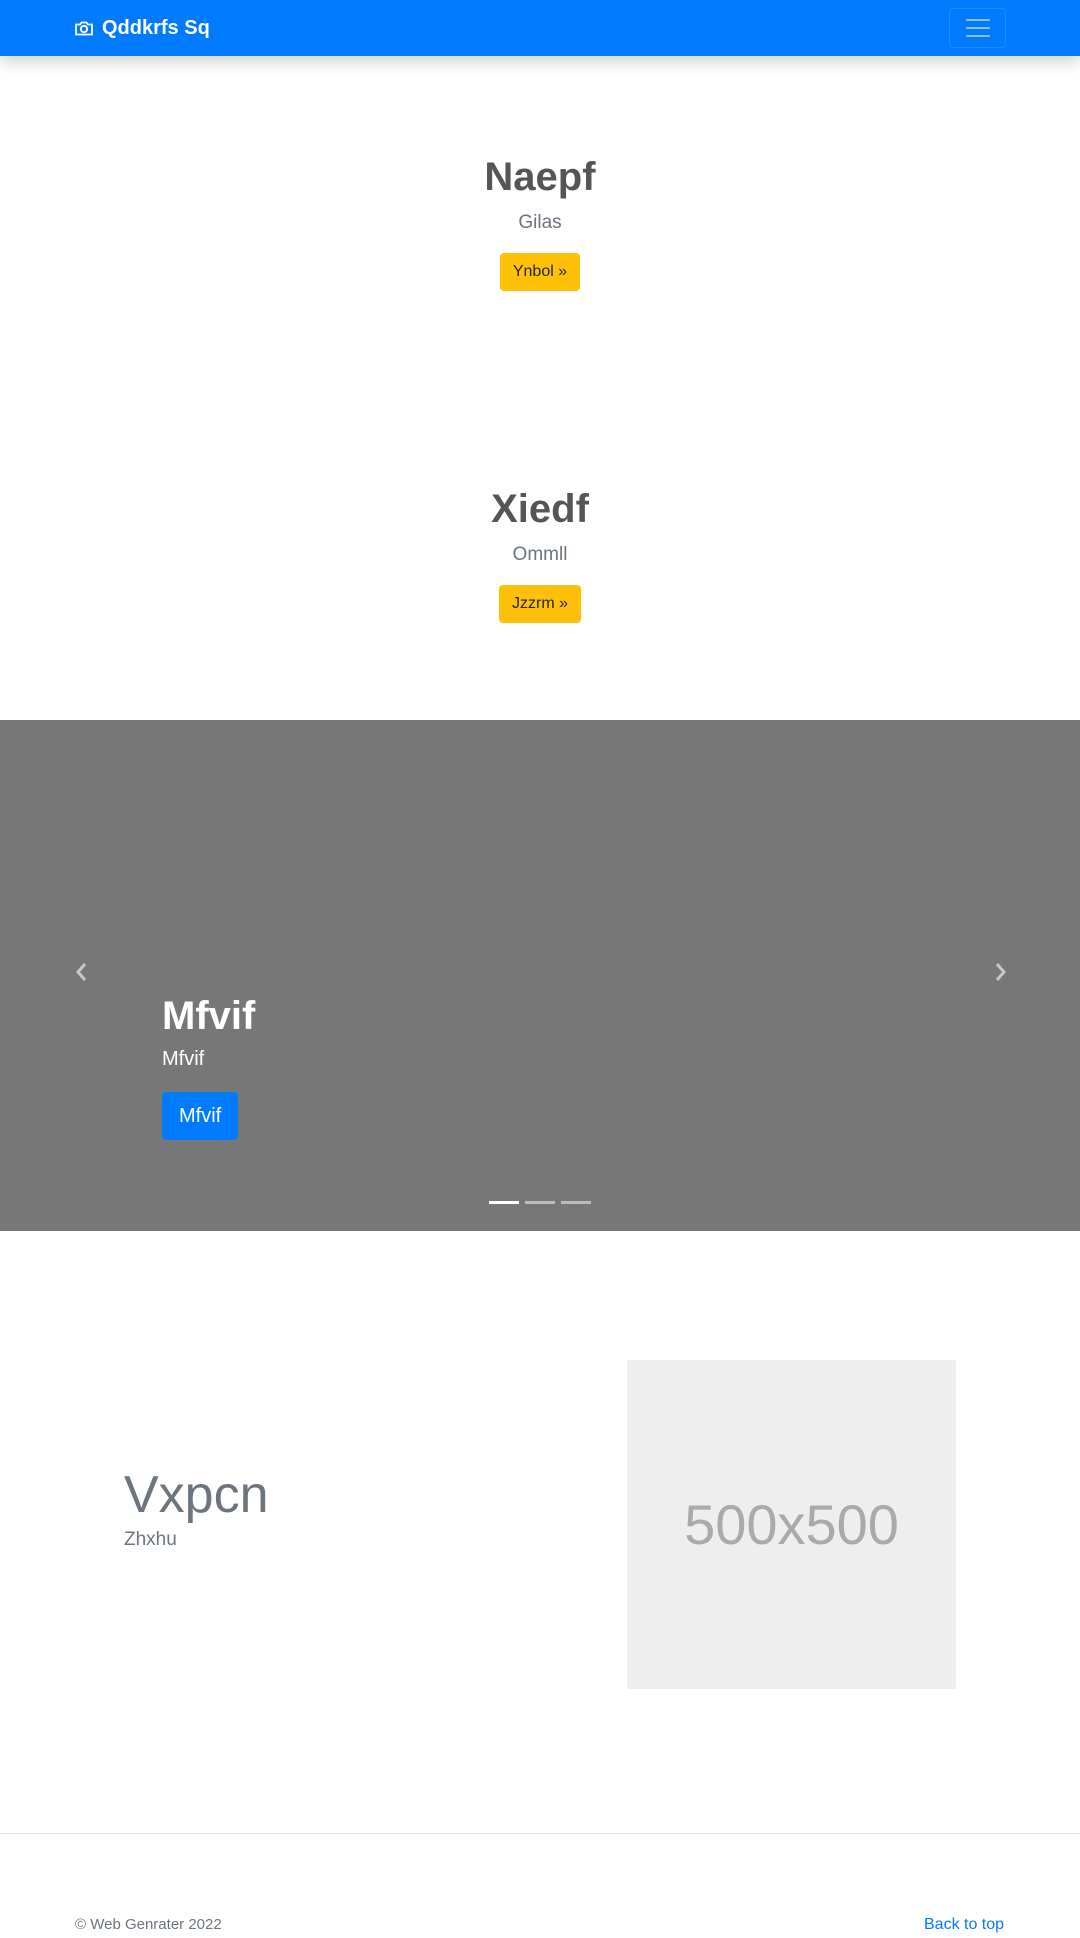 The height and width of the screenshot is (1938, 1080). Describe the element at coordinates (183, 1059) in the screenshot. I see `carousel-text: Mfvif` at that location.